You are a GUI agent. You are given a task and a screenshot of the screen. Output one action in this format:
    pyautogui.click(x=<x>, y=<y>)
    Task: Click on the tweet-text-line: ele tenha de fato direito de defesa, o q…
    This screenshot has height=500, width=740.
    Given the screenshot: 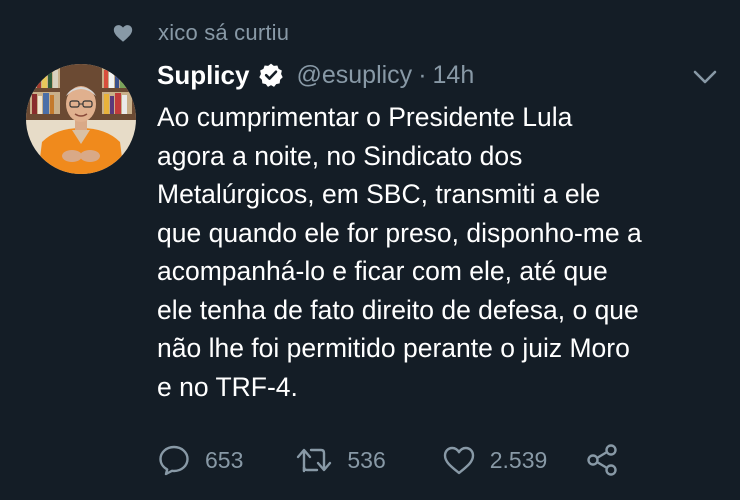 What is the action you would take?
    pyautogui.click(x=398, y=309)
    